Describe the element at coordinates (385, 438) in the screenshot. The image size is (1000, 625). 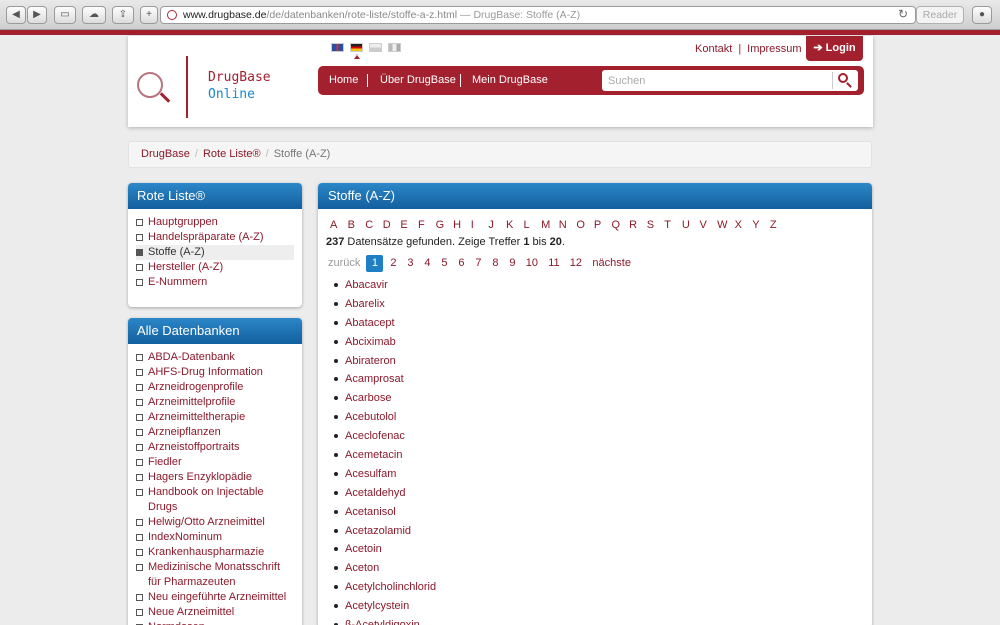
I see `result-item: Aceclofenac` at that location.